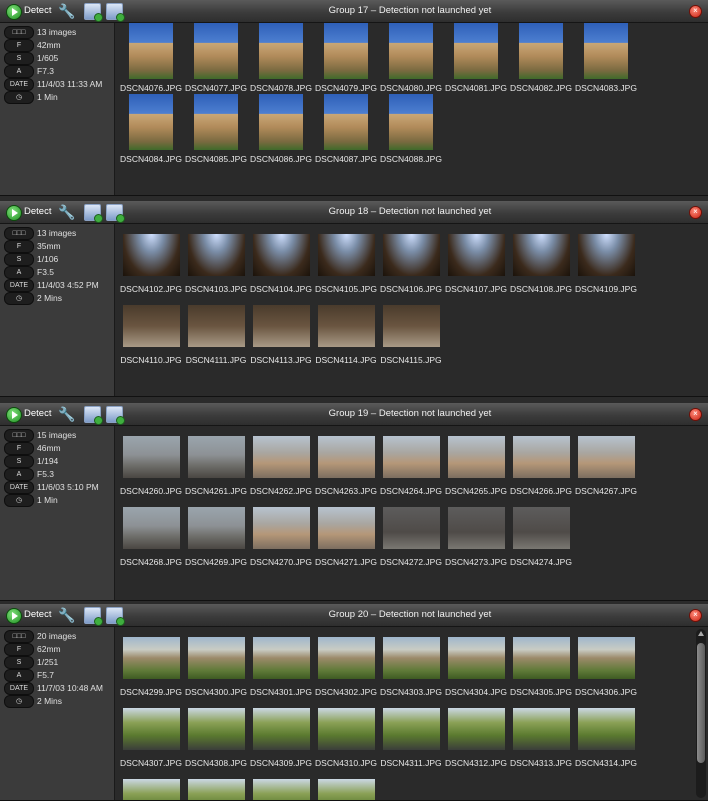  I want to click on thumbnail-item: DSCN4271.JPG, so click(346, 533).